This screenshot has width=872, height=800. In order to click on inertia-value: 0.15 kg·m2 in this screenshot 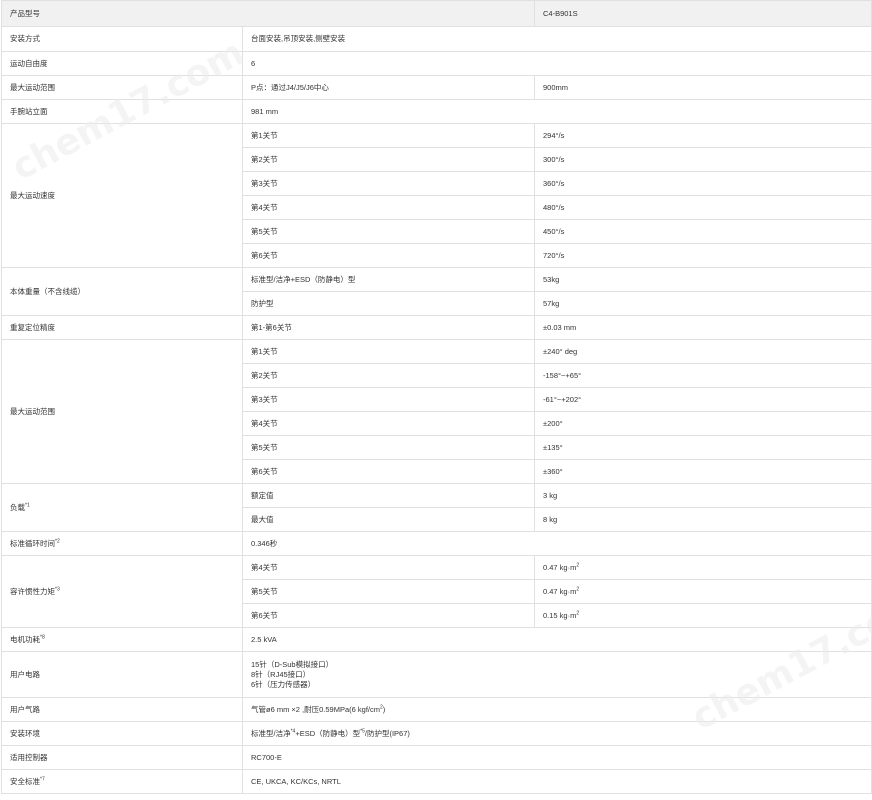, I will do `click(703, 615)`.